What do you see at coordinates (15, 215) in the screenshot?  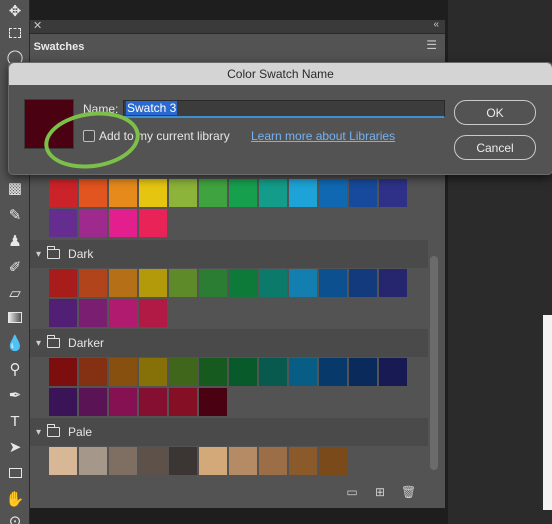 I see `brush-tool-icon: ✎` at bounding box center [15, 215].